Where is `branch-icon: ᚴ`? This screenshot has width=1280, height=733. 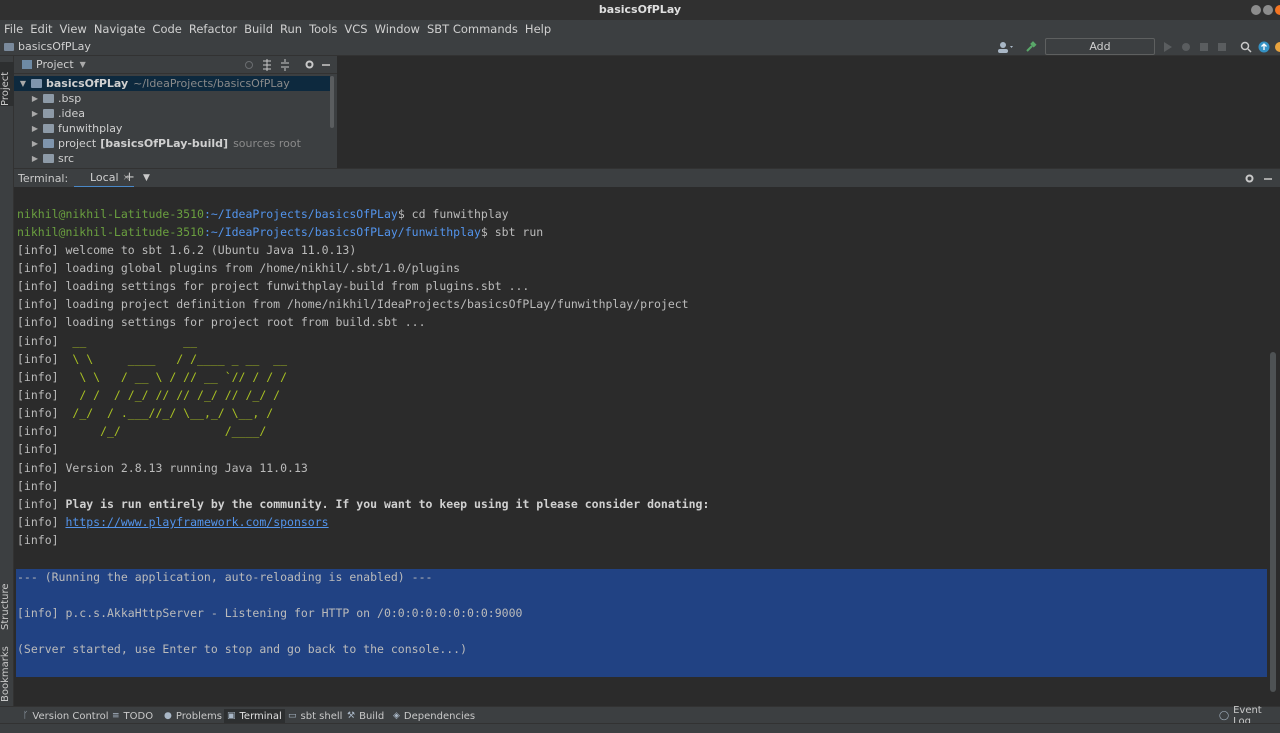 branch-icon: ᚴ is located at coordinates (26, 716).